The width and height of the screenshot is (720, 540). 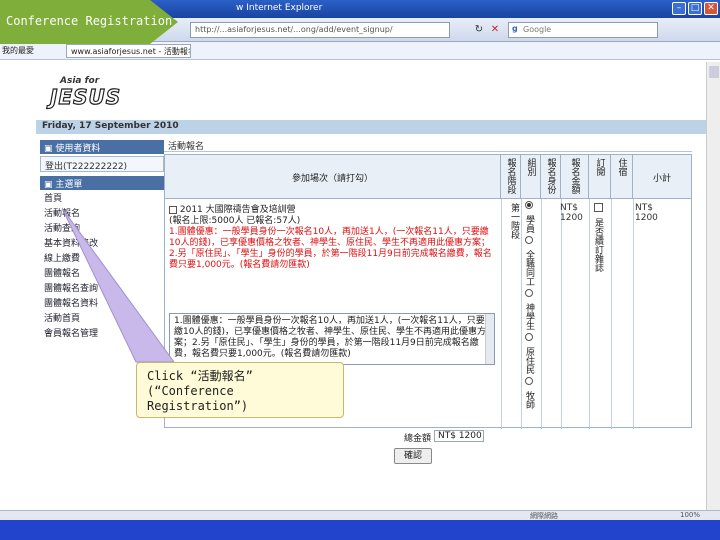 What do you see at coordinates (237, 210) in the screenshot?
I see `event-name: 2011 大國際禱告會及培訓營` at bounding box center [237, 210].